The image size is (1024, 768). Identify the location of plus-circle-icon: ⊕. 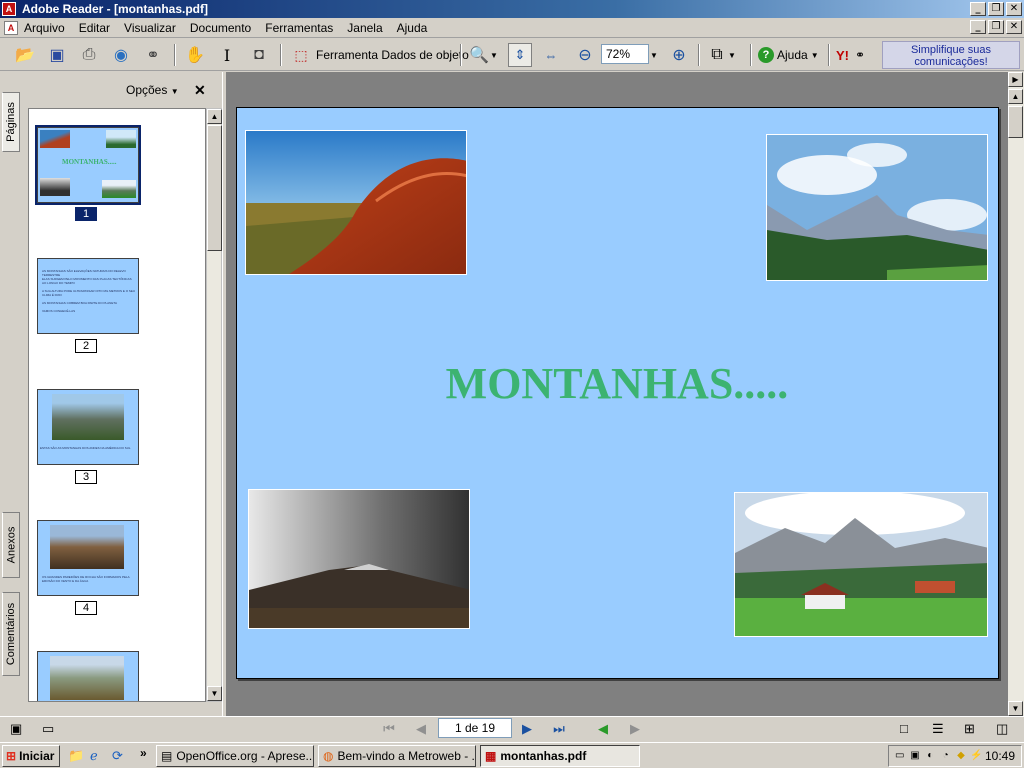
(679, 55).